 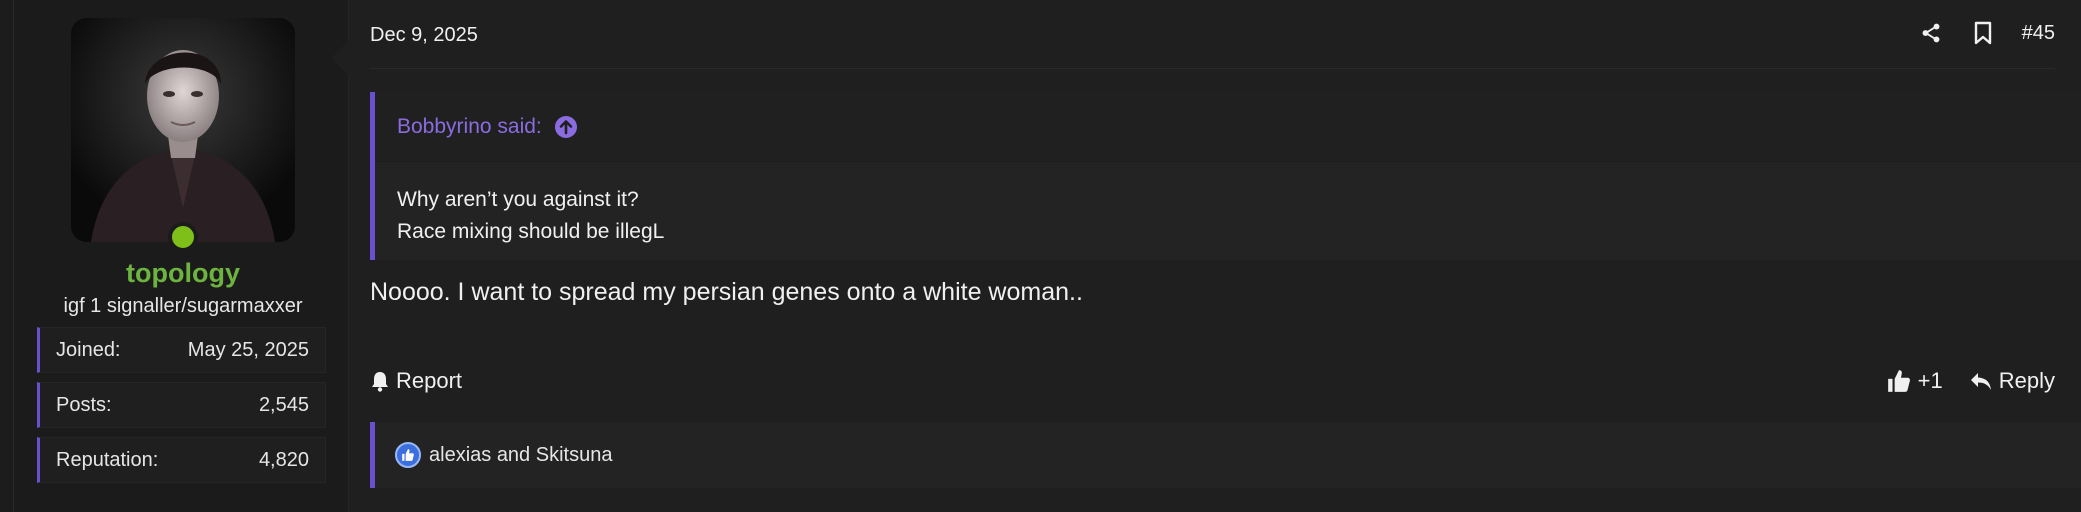 What do you see at coordinates (518, 199) in the screenshot?
I see `quote-line: Why aren’t you against it?` at bounding box center [518, 199].